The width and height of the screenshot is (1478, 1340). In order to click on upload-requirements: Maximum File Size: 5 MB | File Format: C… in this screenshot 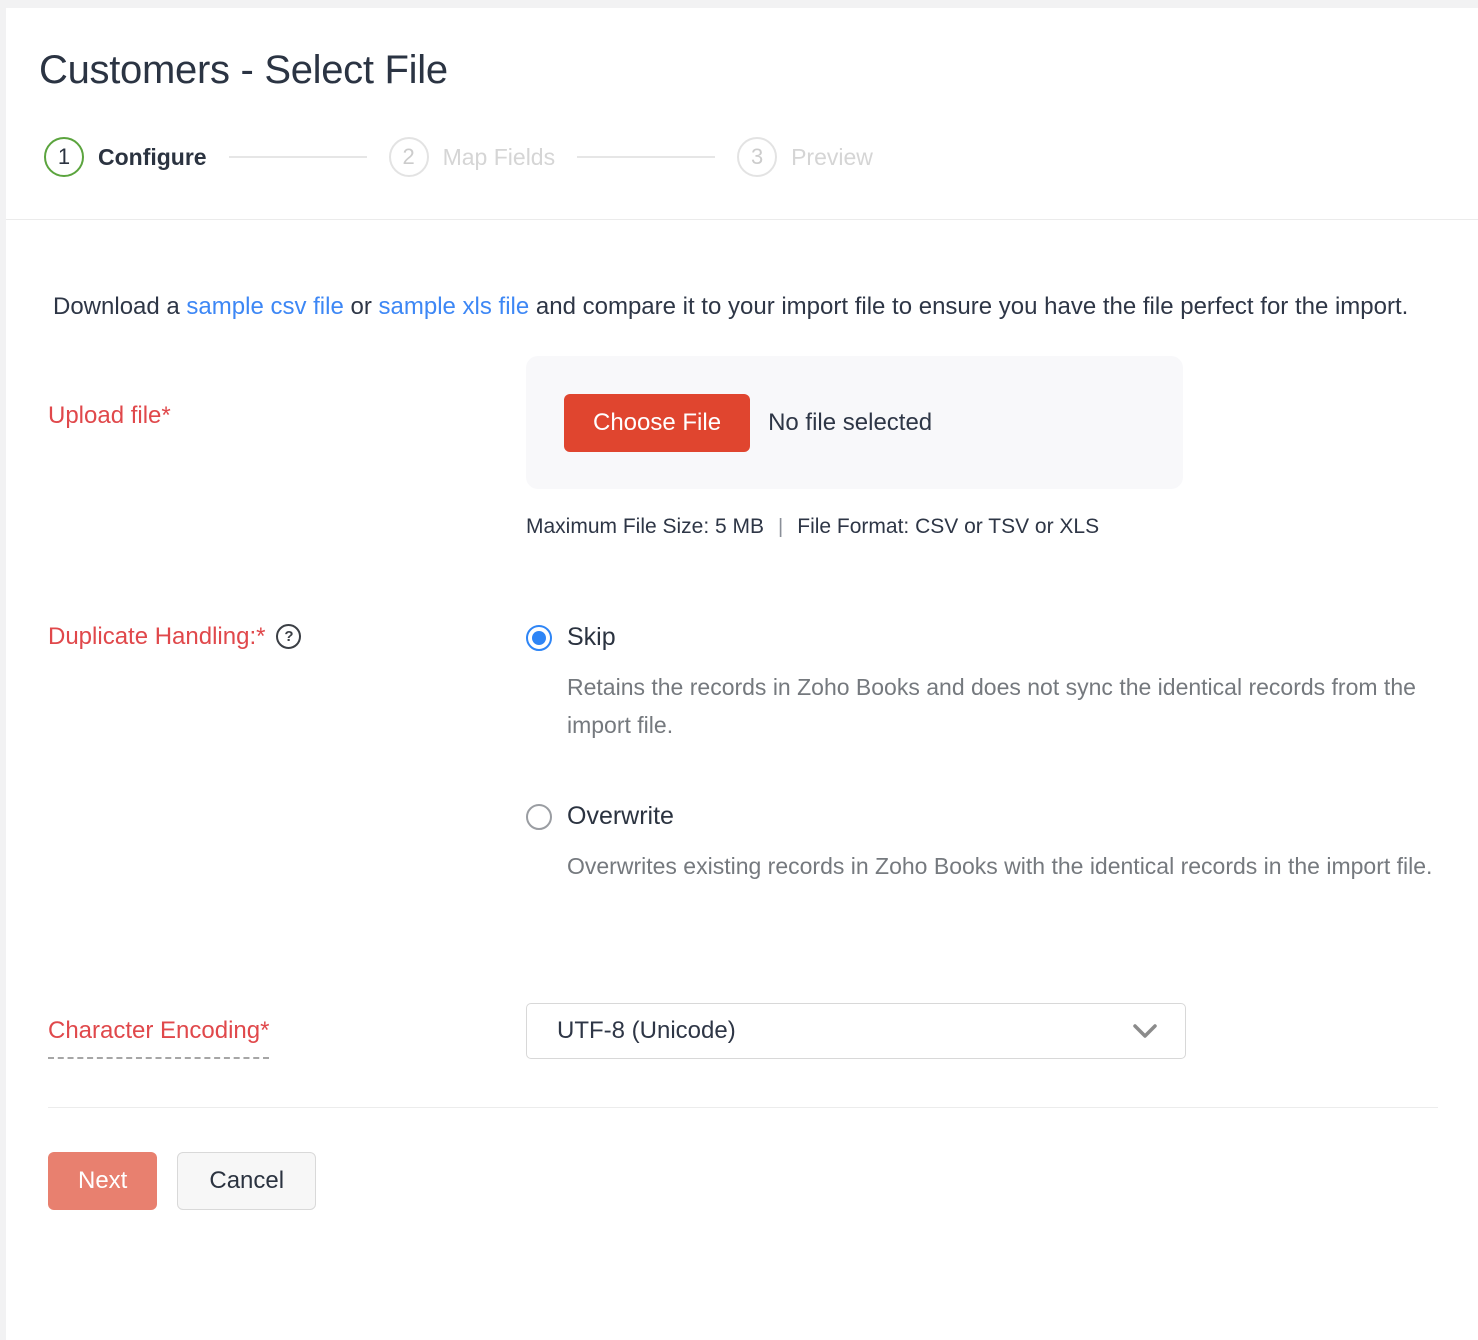, I will do `click(1002, 527)`.